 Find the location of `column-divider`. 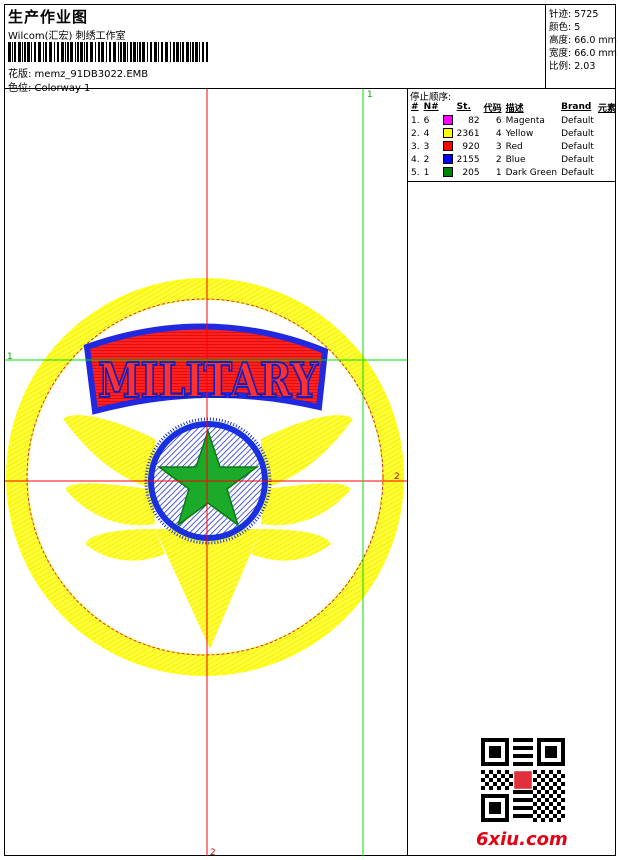

column-divider is located at coordinates (407, 472).